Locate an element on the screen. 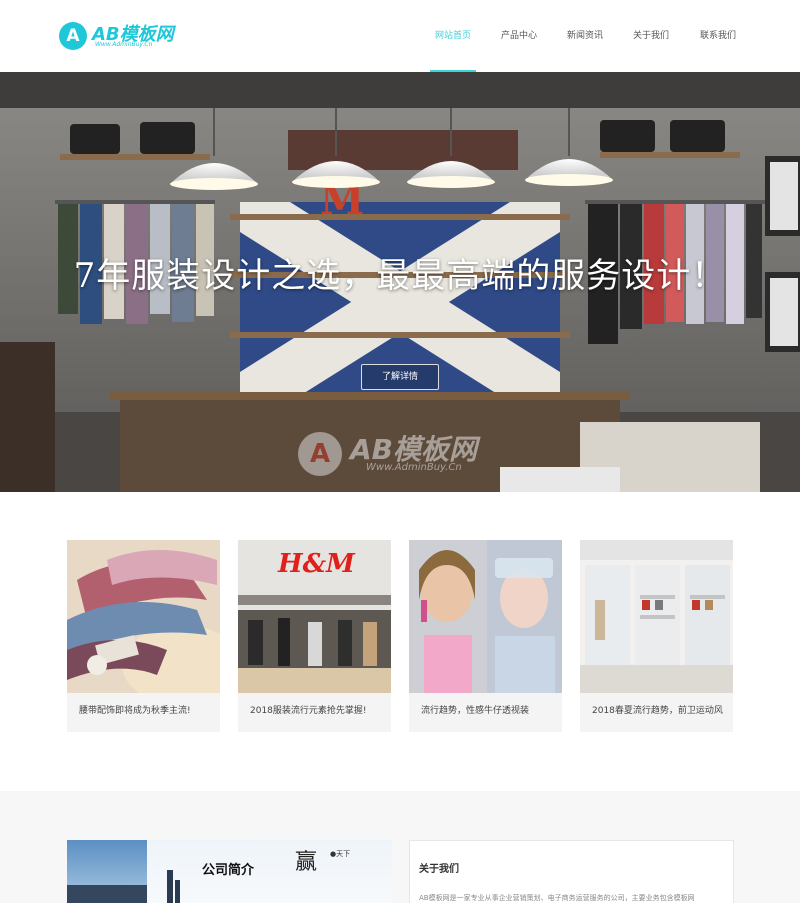  nav-item-products: 产品中心 is located at coordinates (519, 36).